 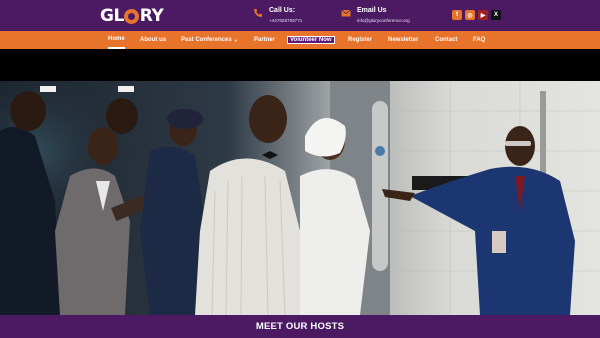 I want to click on nav-faq: FAQ, so click(x=479, y=40).